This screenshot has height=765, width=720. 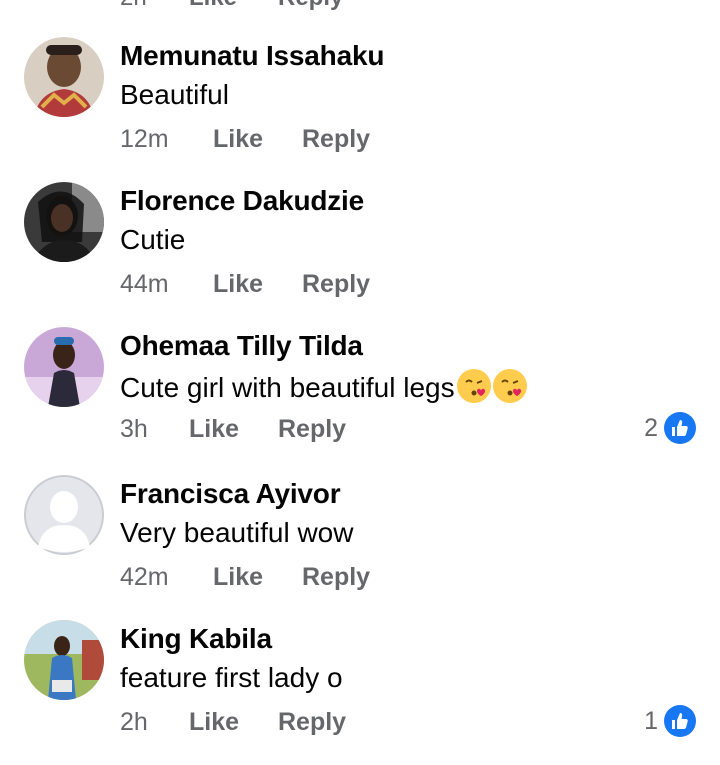 I want to click on reaction-count: 2, so click(x=670, y=428).